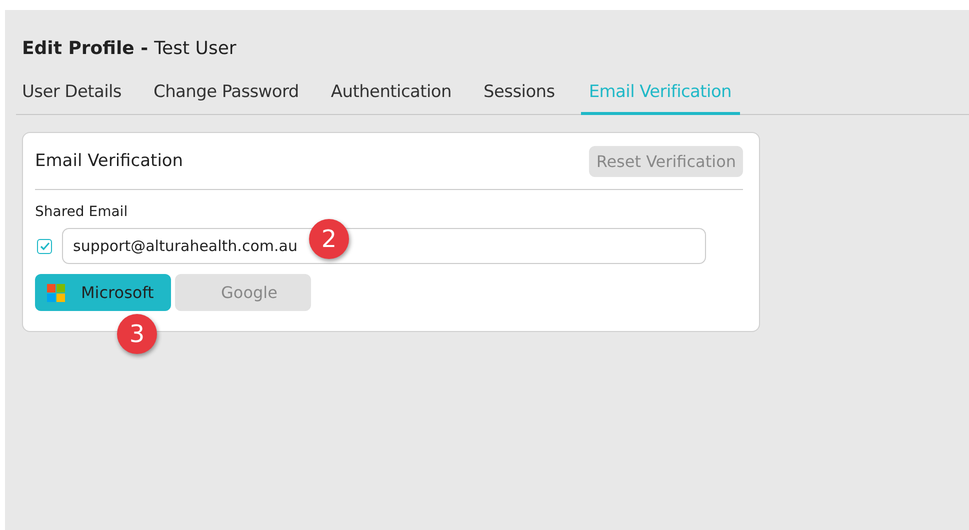  I want to click on page-title: Edit Profile -, so click(85, 48).